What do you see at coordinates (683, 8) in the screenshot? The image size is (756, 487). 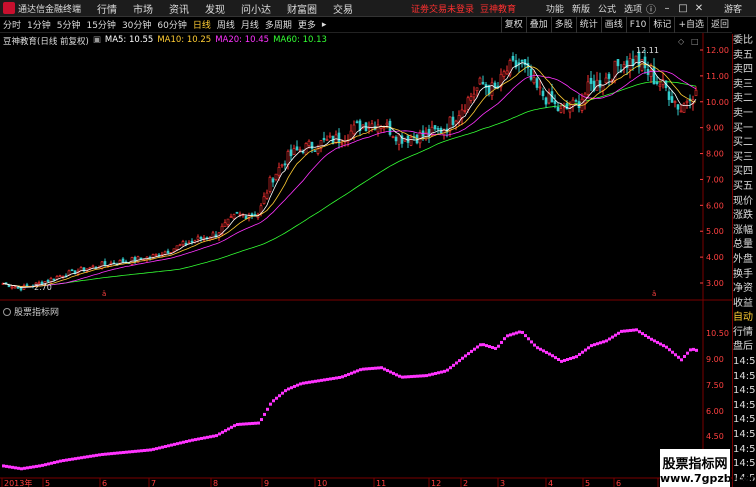 I see `maximize-icon: □` at bounding box center [683, 8].